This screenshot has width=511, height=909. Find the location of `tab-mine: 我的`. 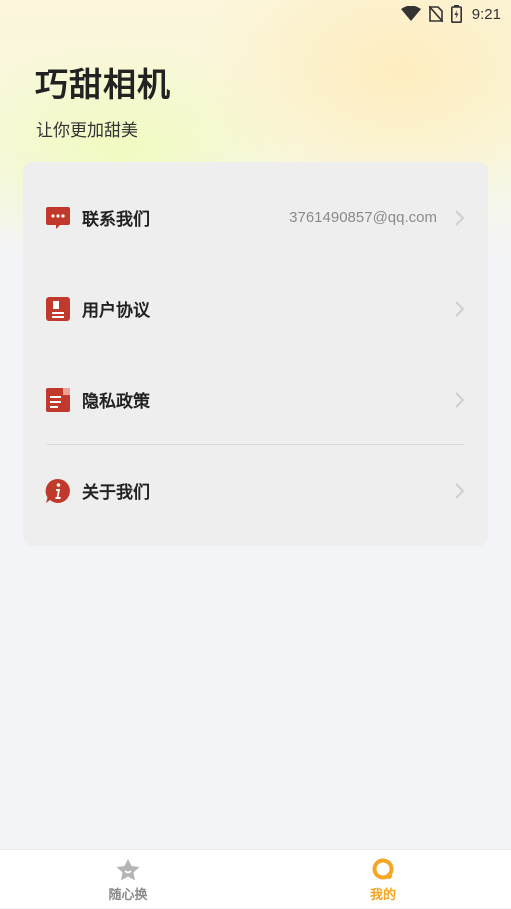

tab-mine: 我的 is located at coordinates (383, 879).